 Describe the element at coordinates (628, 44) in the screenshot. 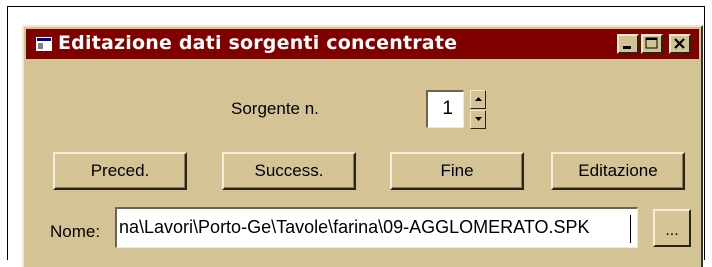

I see `minimize-button` at that location.